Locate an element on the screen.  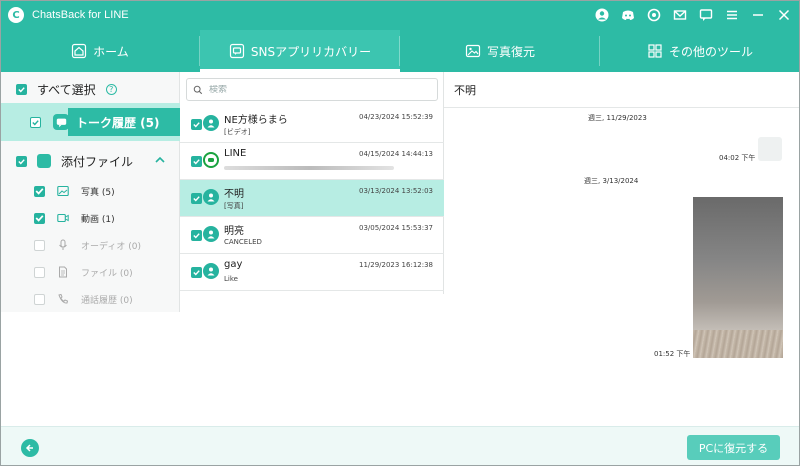
date-separator: 週三, 3/13/2024 is located at coordinates (611, 181).